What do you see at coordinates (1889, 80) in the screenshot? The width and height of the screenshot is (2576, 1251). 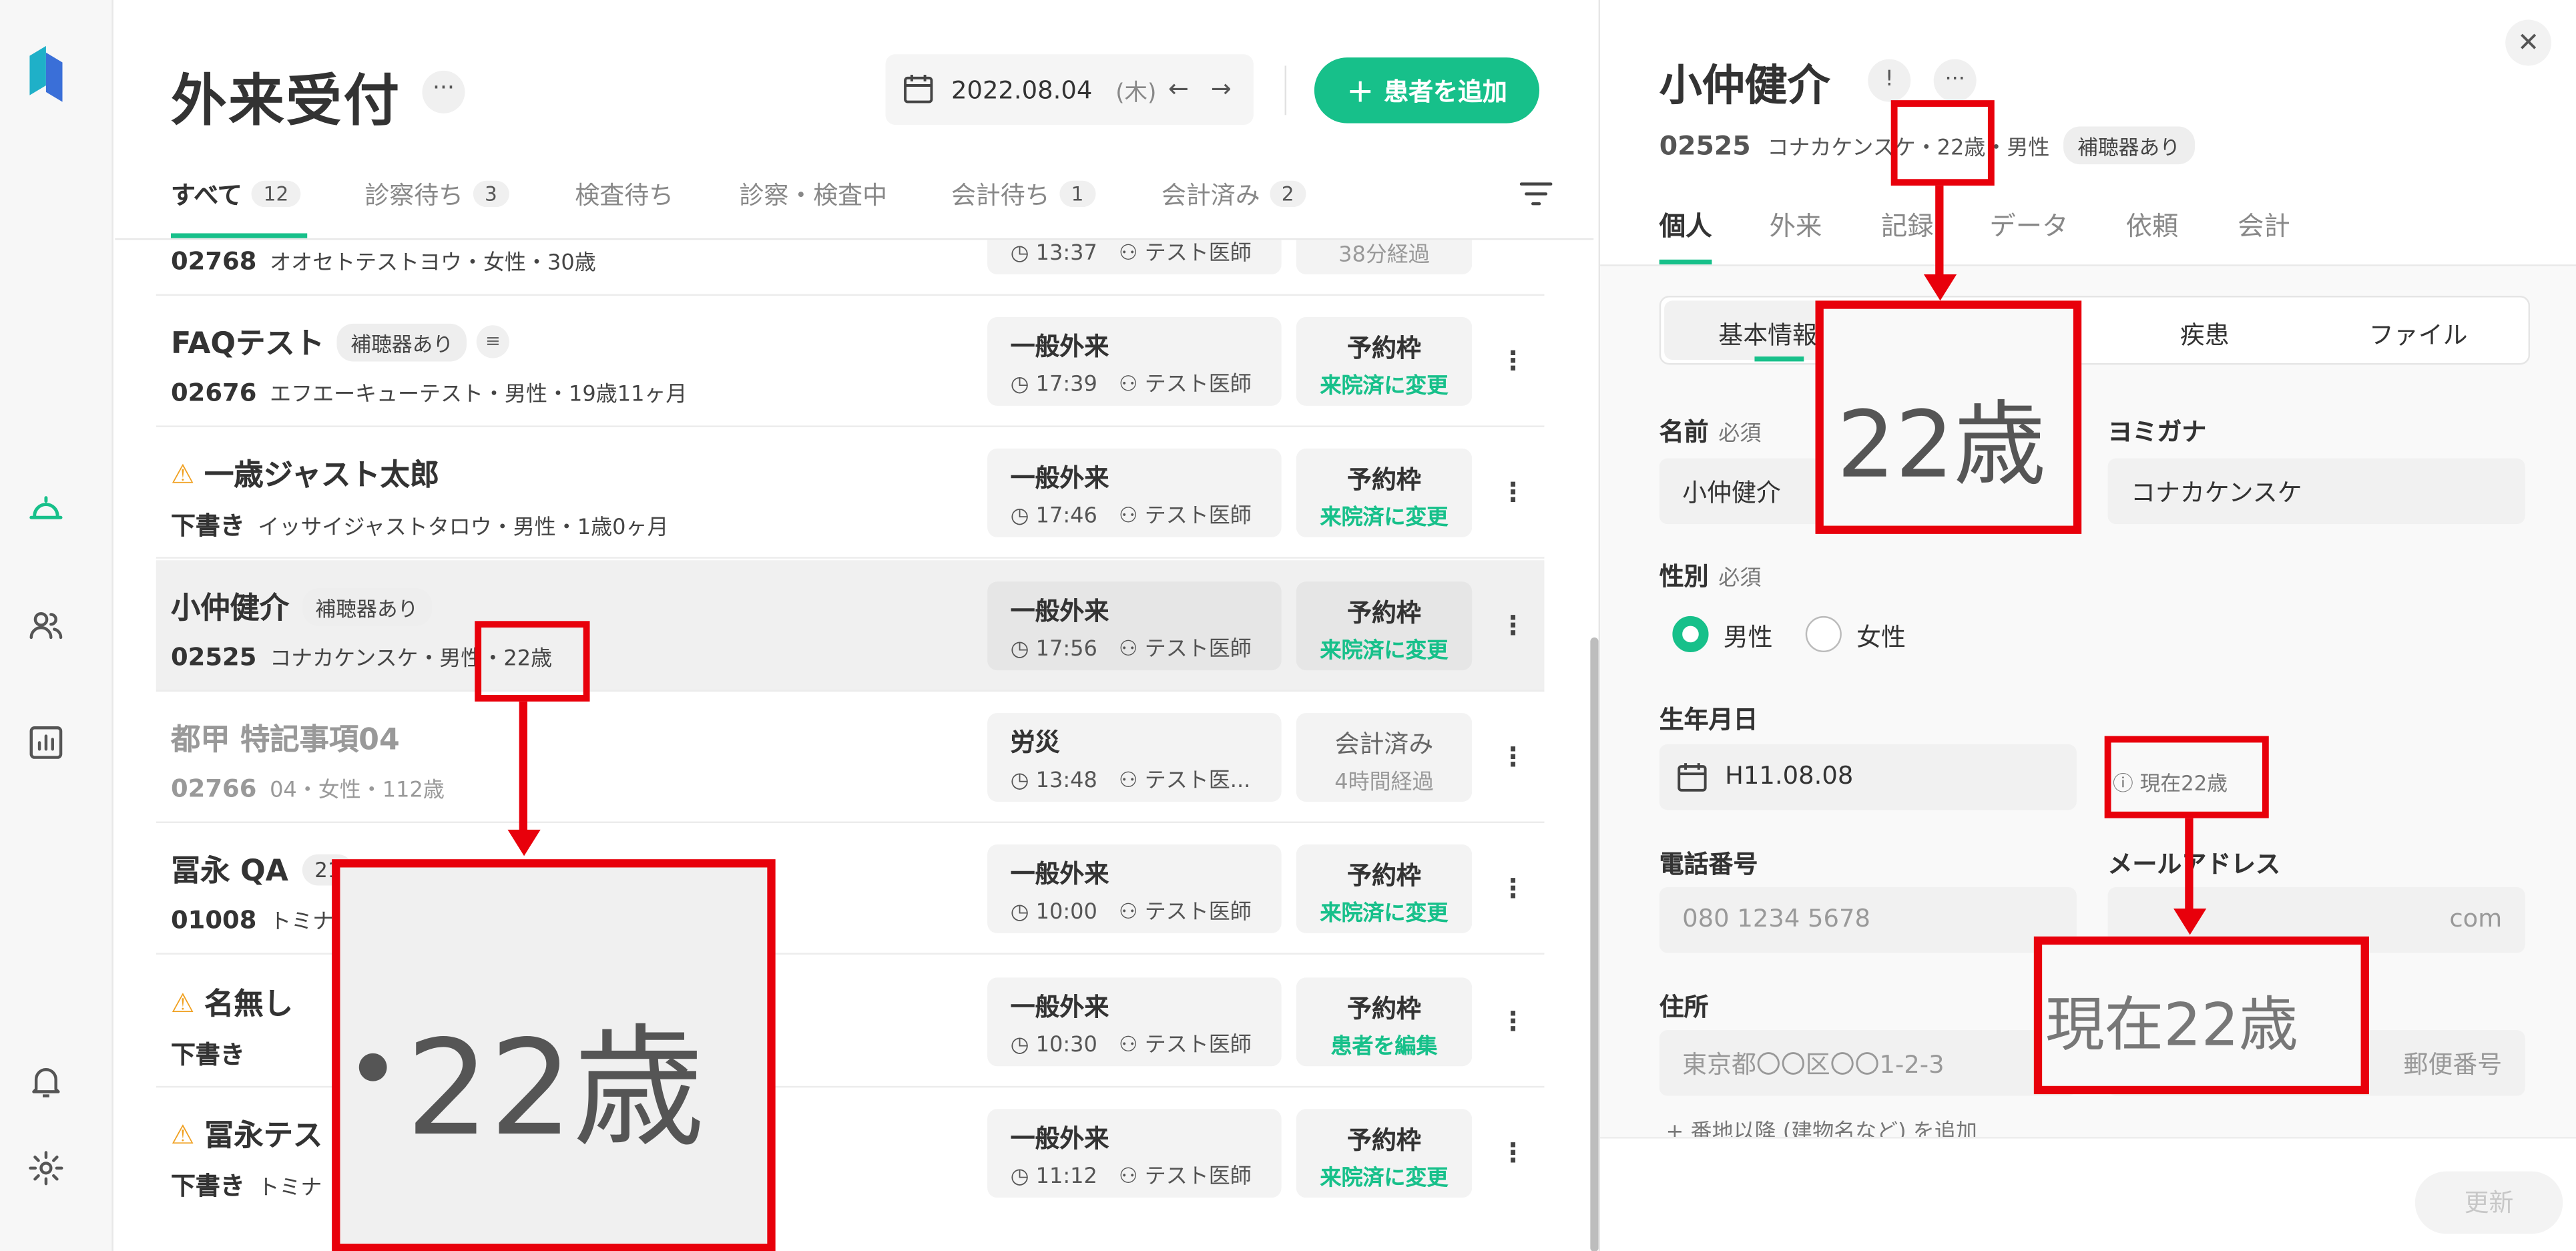 I see `alert-icon: !` at bounding box center [1889, 80].